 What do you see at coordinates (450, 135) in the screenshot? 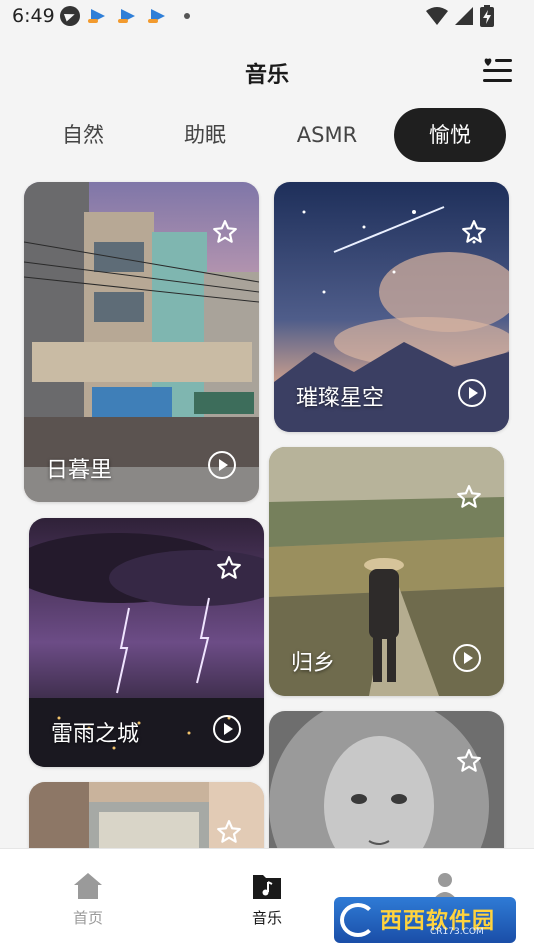
I see `tab-joyful: 愉悦` at bounding box center [450, 135].